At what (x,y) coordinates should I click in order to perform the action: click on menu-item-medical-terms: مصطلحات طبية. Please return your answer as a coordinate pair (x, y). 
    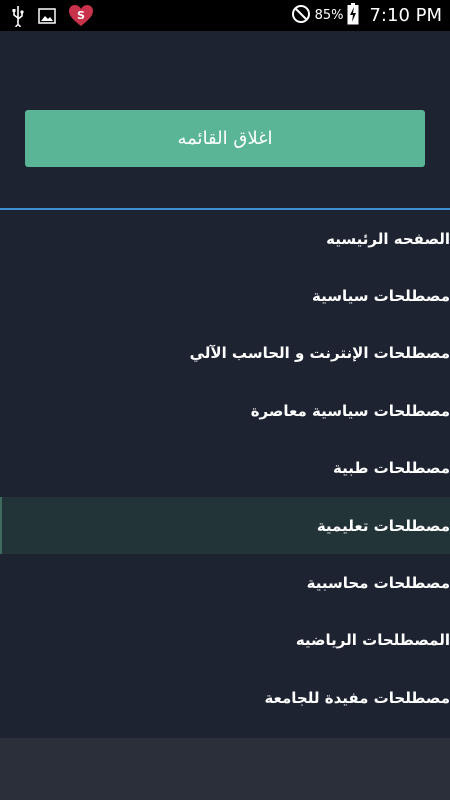
    Looking at the image, I should click on (225, 468).